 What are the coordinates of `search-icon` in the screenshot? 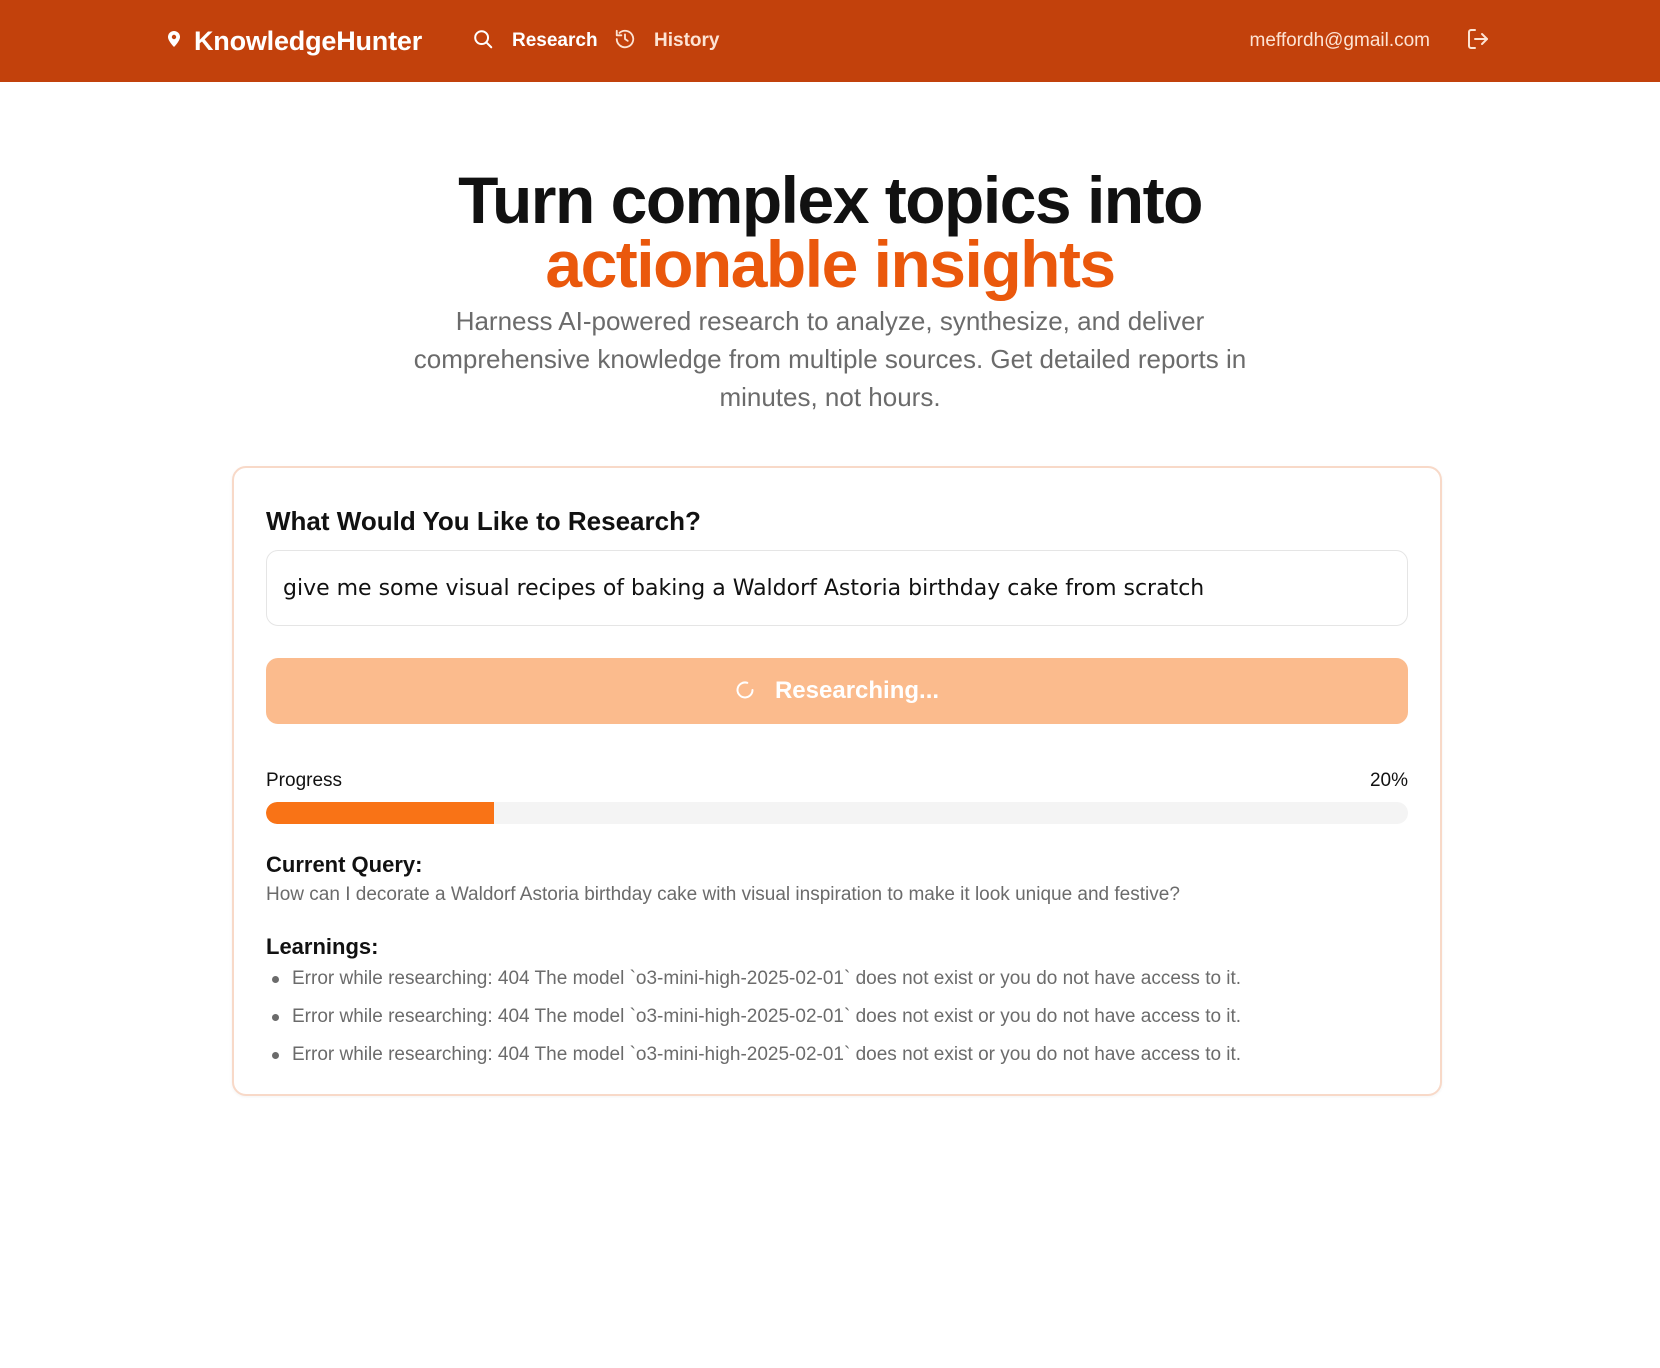 It's located at (483, 41).